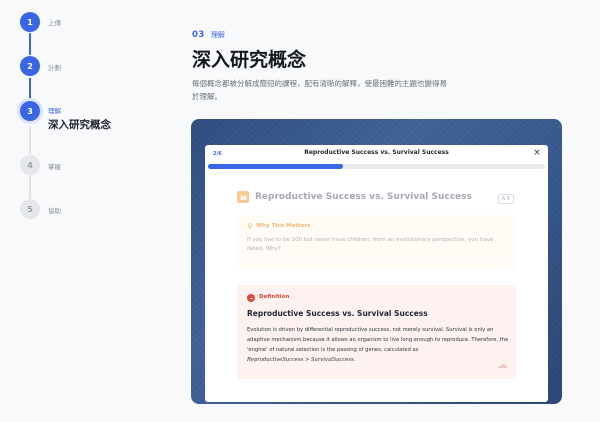 The width and height of the screenshot is (600, 422). Describe the element at coordinates (208, 35) in the screenshot. I see `section-eyebrow: 03 理解` at that location.